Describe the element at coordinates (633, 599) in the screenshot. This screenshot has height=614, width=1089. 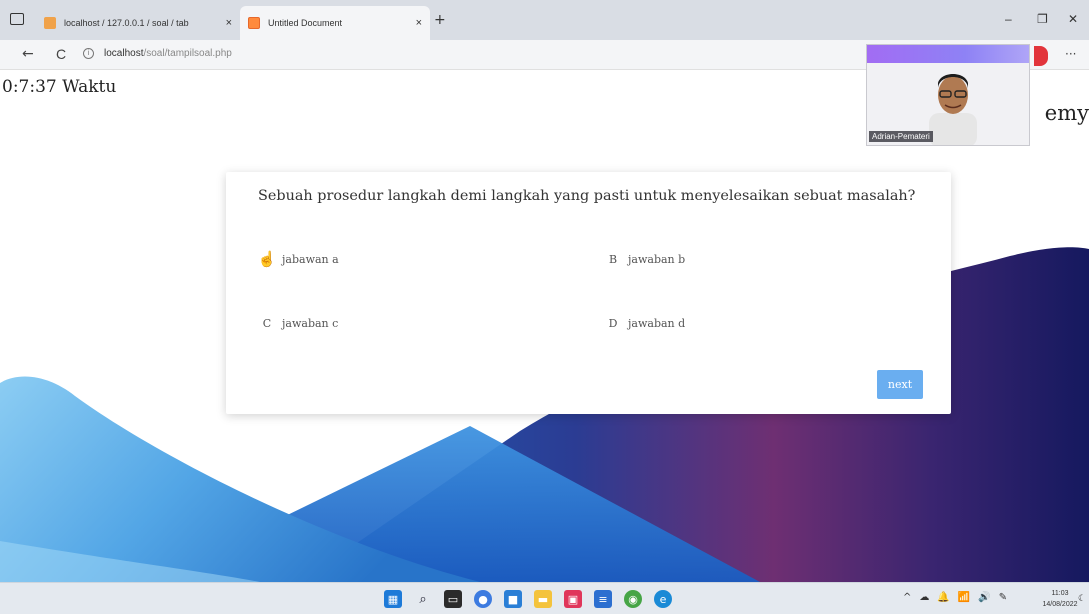
I see `chrome-icon: ◉` at that location.